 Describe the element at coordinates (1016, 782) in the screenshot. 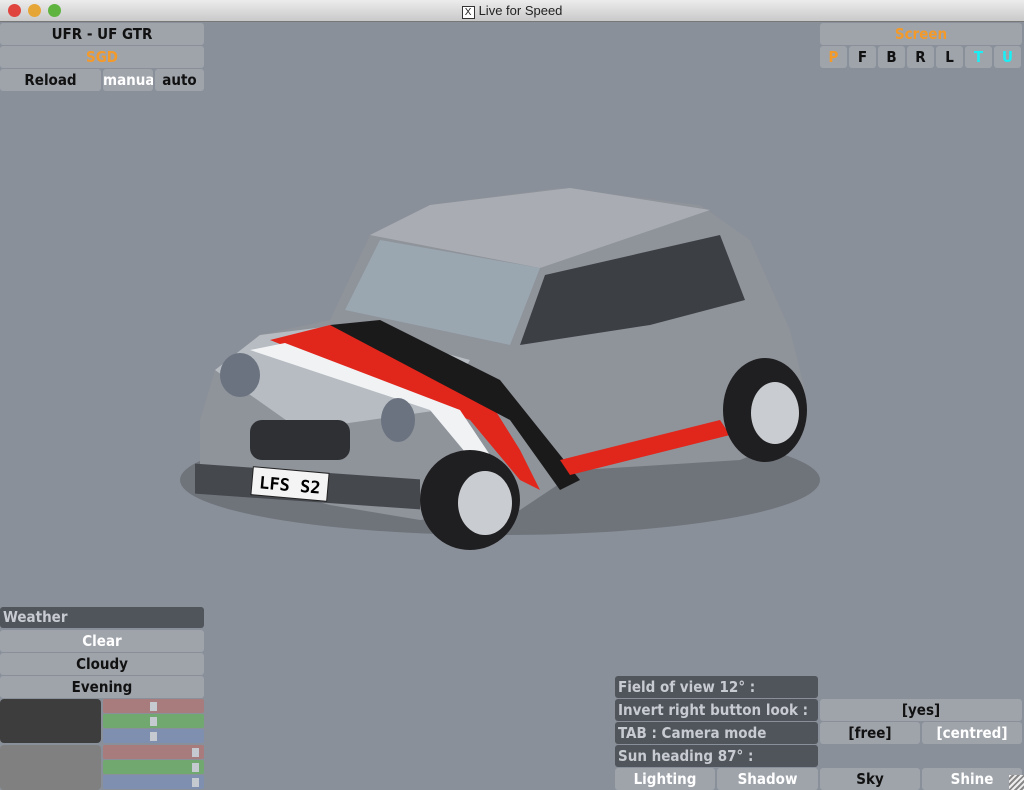

I see `resize-grip-icon` at that location.